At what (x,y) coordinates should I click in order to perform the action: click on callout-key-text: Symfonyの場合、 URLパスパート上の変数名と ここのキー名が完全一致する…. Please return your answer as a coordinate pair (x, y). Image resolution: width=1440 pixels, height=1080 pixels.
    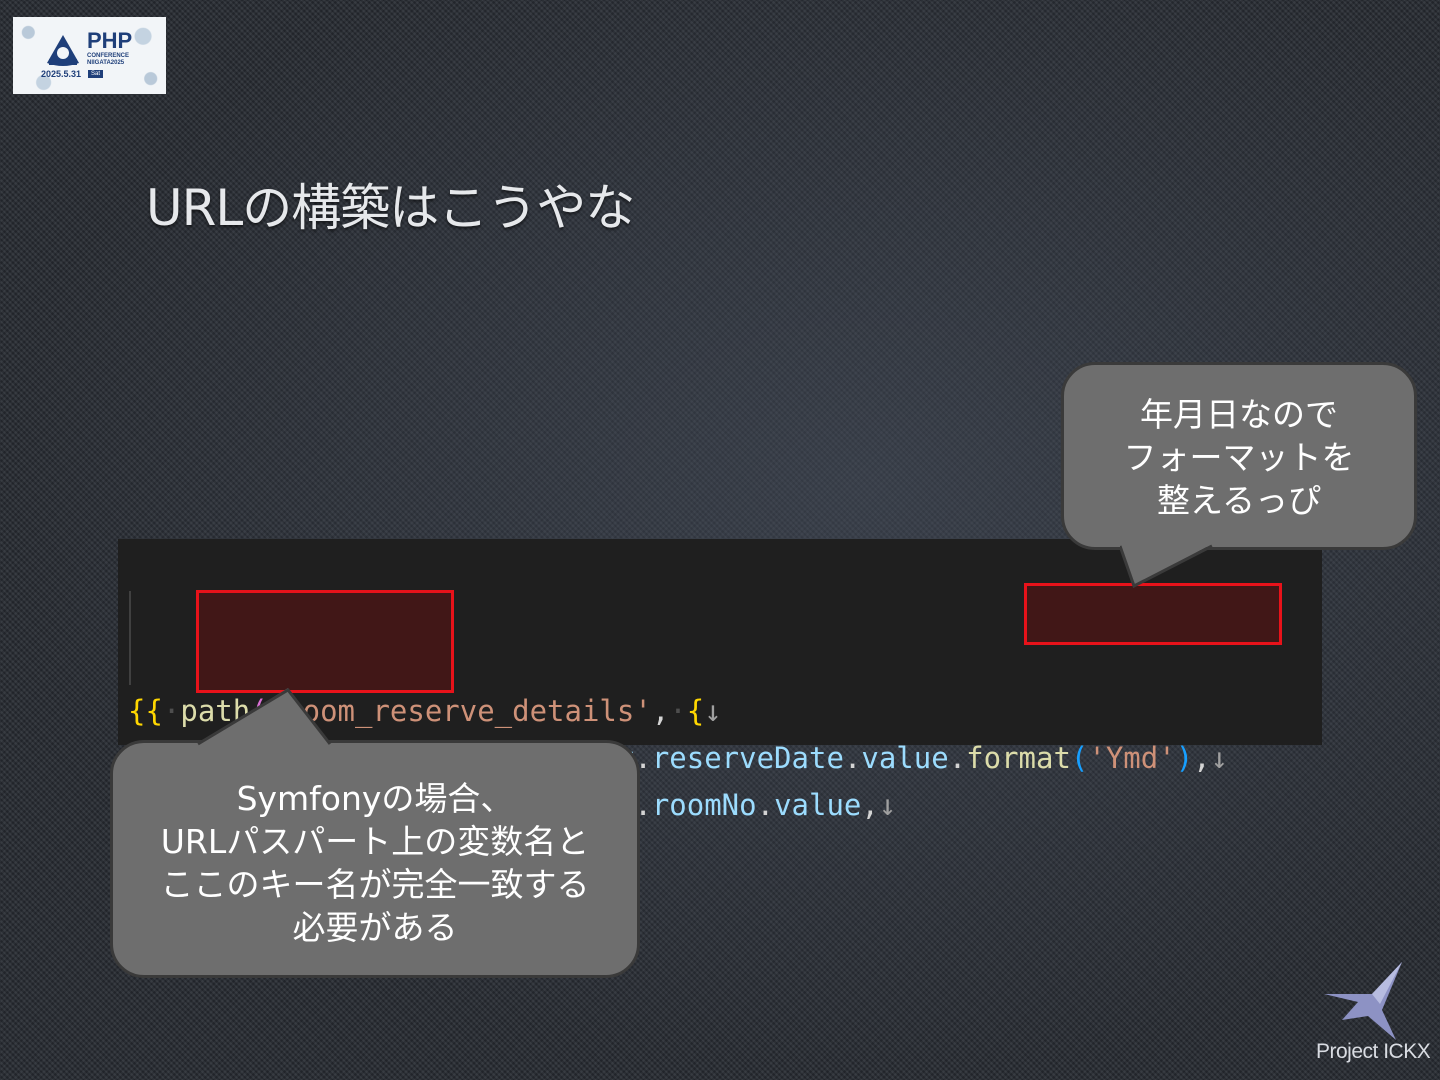
    Looking at the image, I should click on (375, 863).